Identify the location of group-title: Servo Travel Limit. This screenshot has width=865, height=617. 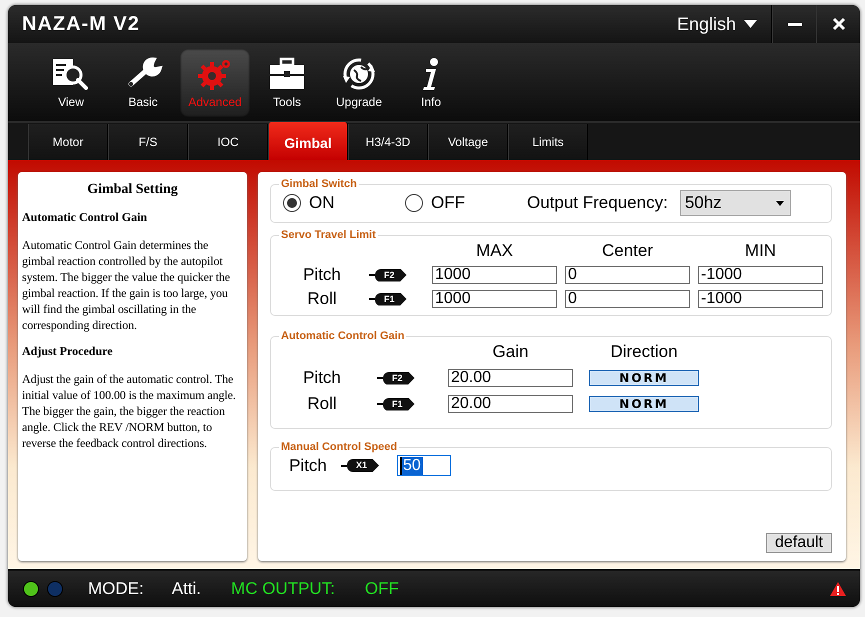
(328, 235).